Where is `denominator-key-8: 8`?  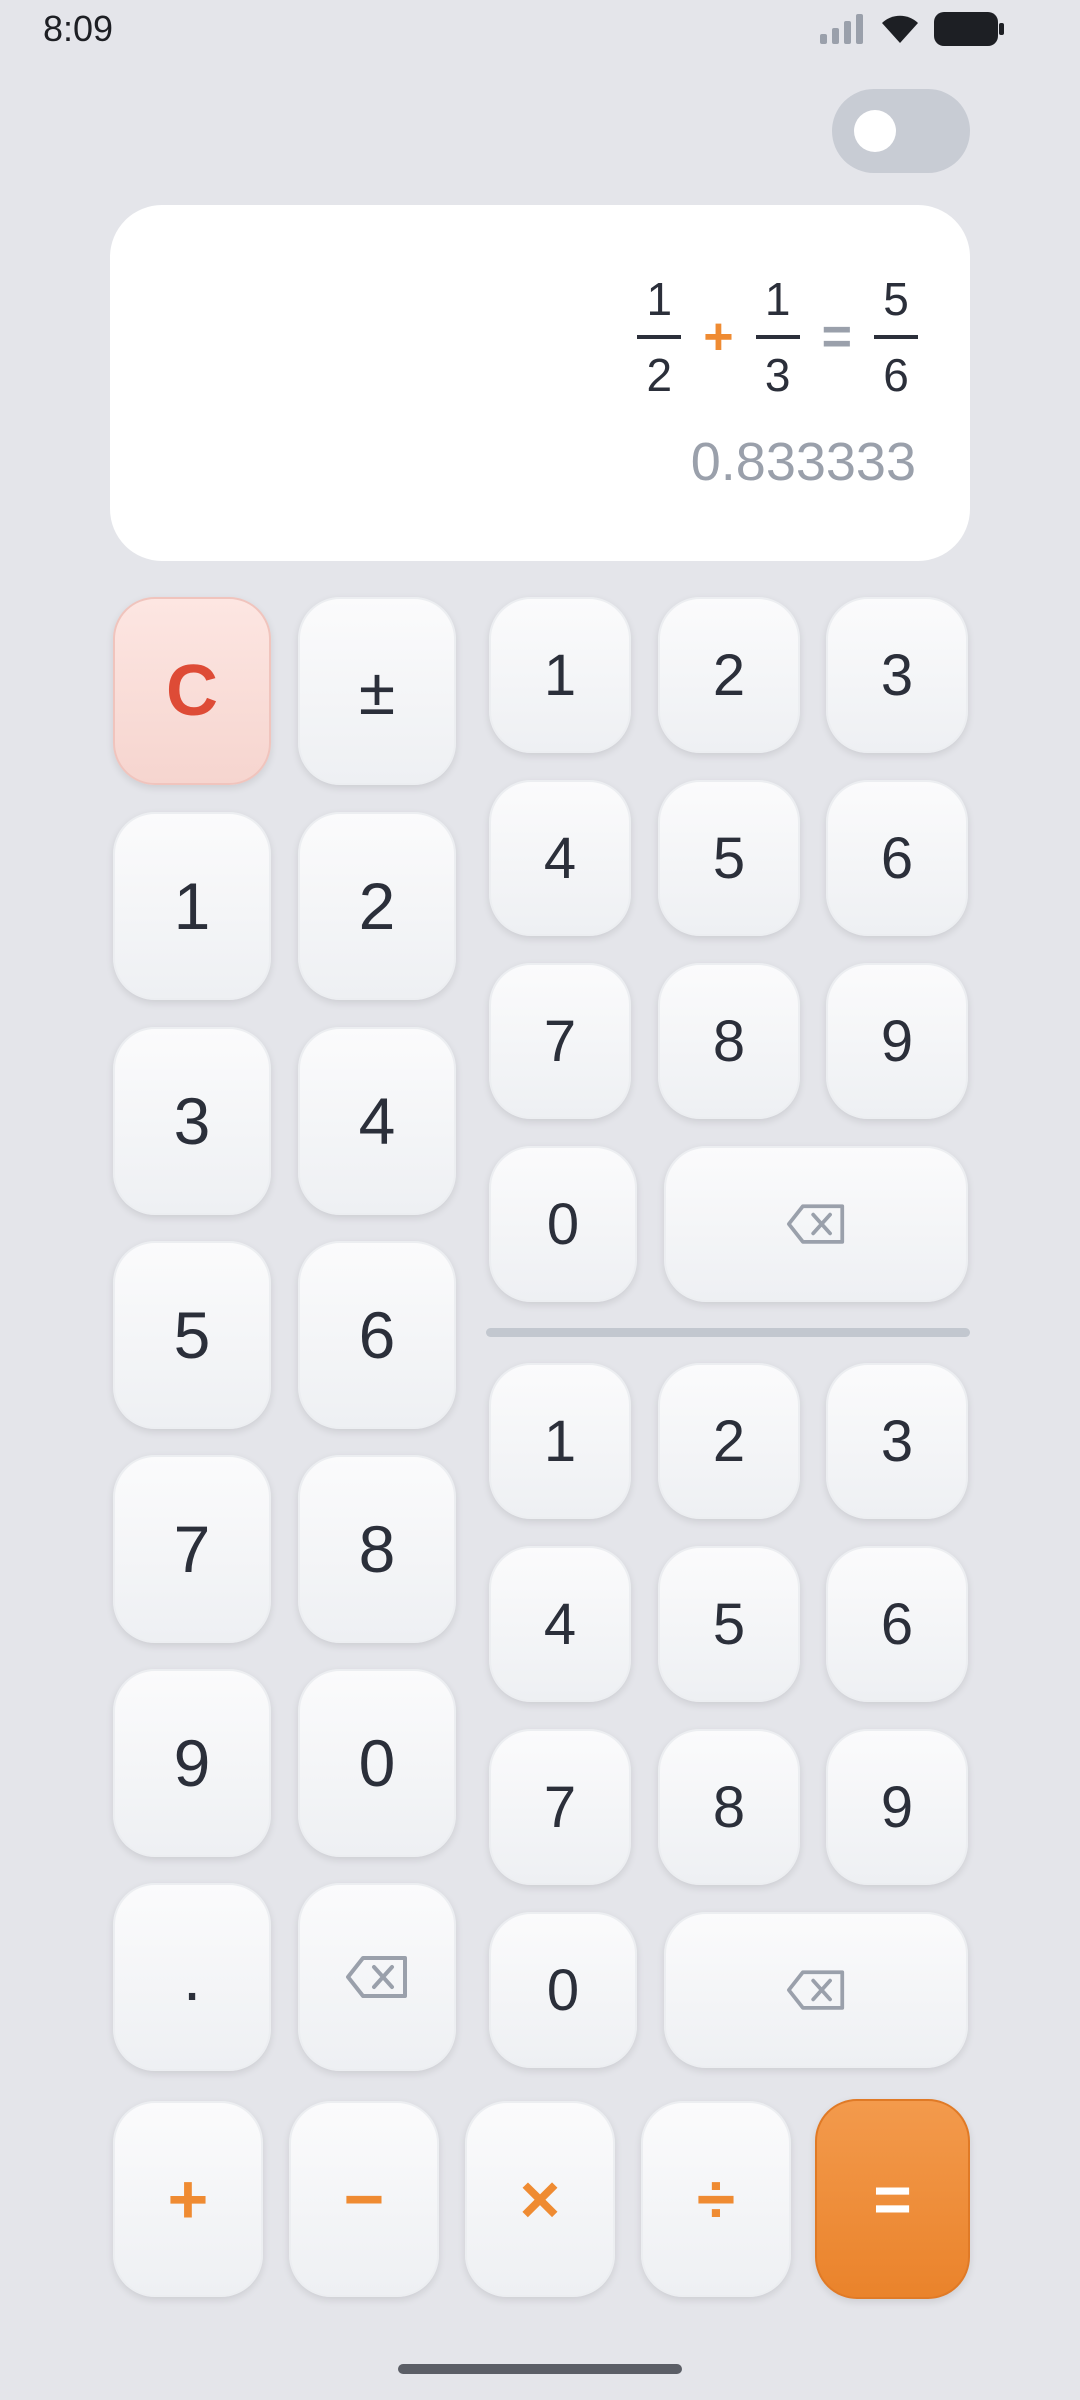 denominator-key-8: 8 is located at coordinates (729, 1807).